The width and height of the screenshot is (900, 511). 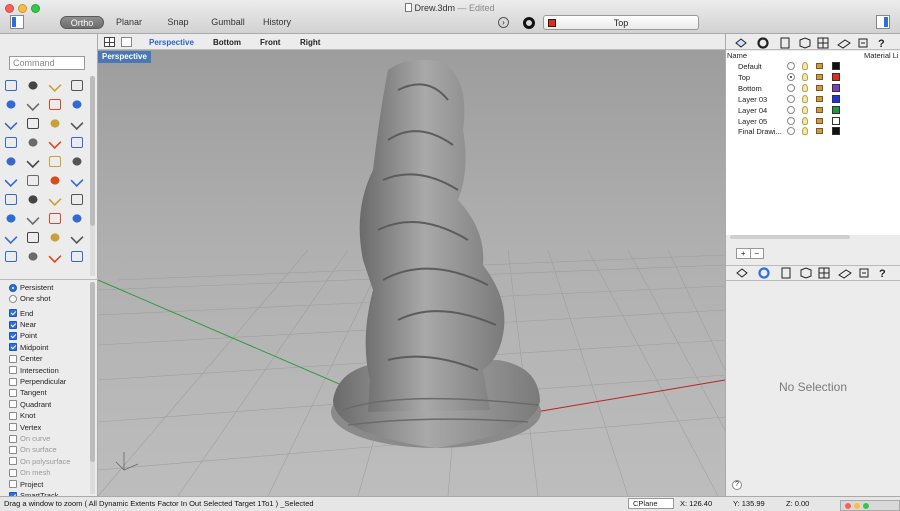 I want to click on blend-icon, so click(x=54, y=237).